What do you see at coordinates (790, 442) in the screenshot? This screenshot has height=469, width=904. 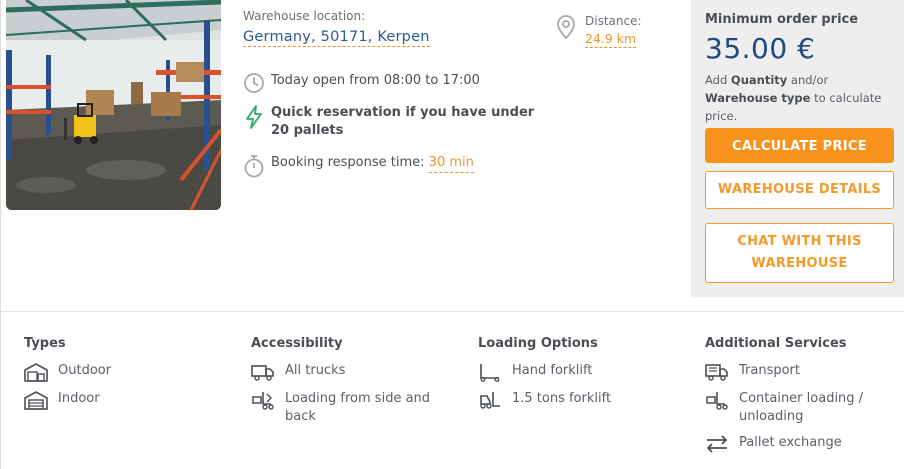 I see `feature-text: Pallet exchange` at bounding box center [790, 442].